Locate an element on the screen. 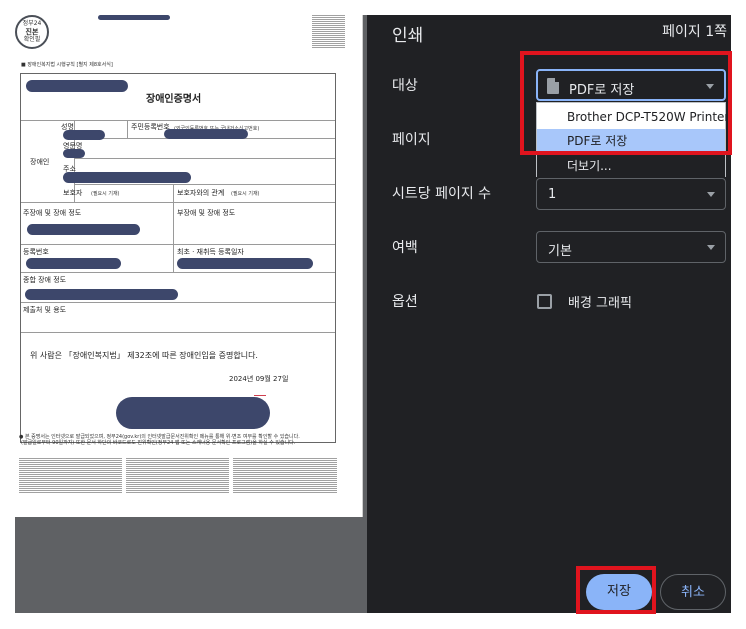  overall-degree-label: 종합 장애 정도 is located at coordinates (45, 280).